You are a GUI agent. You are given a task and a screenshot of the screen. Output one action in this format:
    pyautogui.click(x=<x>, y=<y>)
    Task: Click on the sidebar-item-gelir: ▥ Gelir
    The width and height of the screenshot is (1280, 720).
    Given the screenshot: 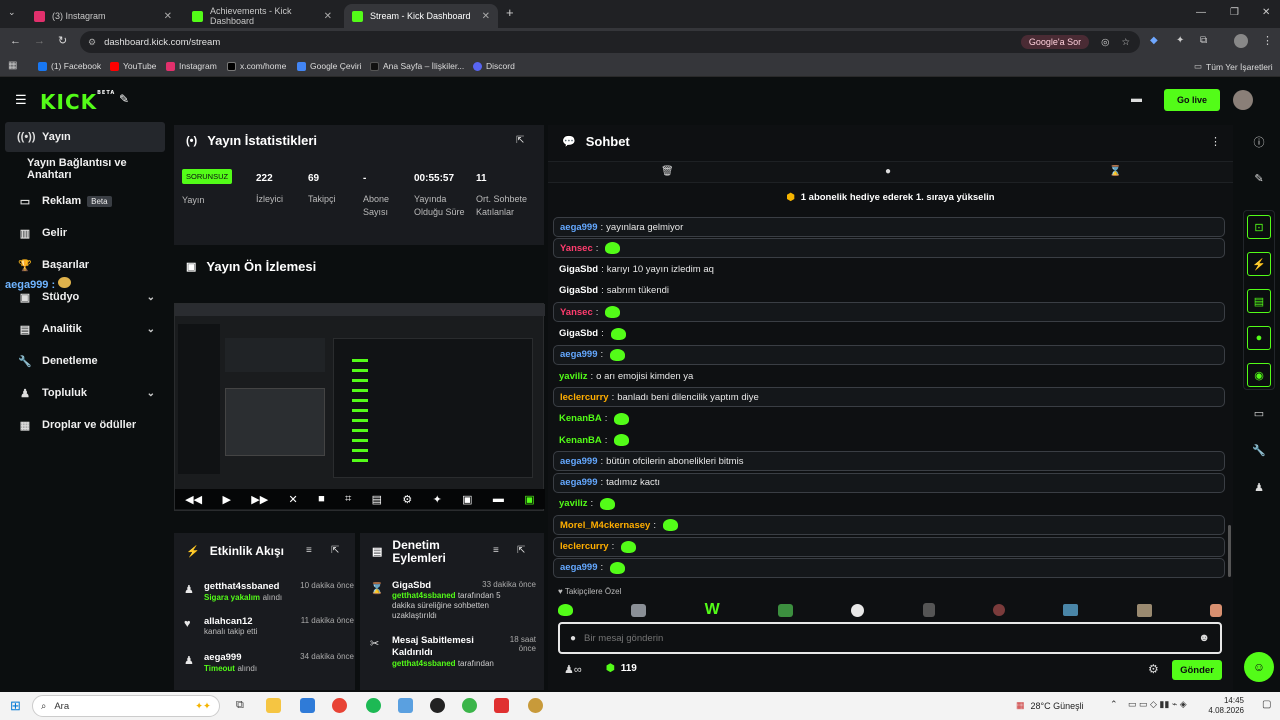 What is the action you would take?
    pyautogui.click(x=85, y=233)
    